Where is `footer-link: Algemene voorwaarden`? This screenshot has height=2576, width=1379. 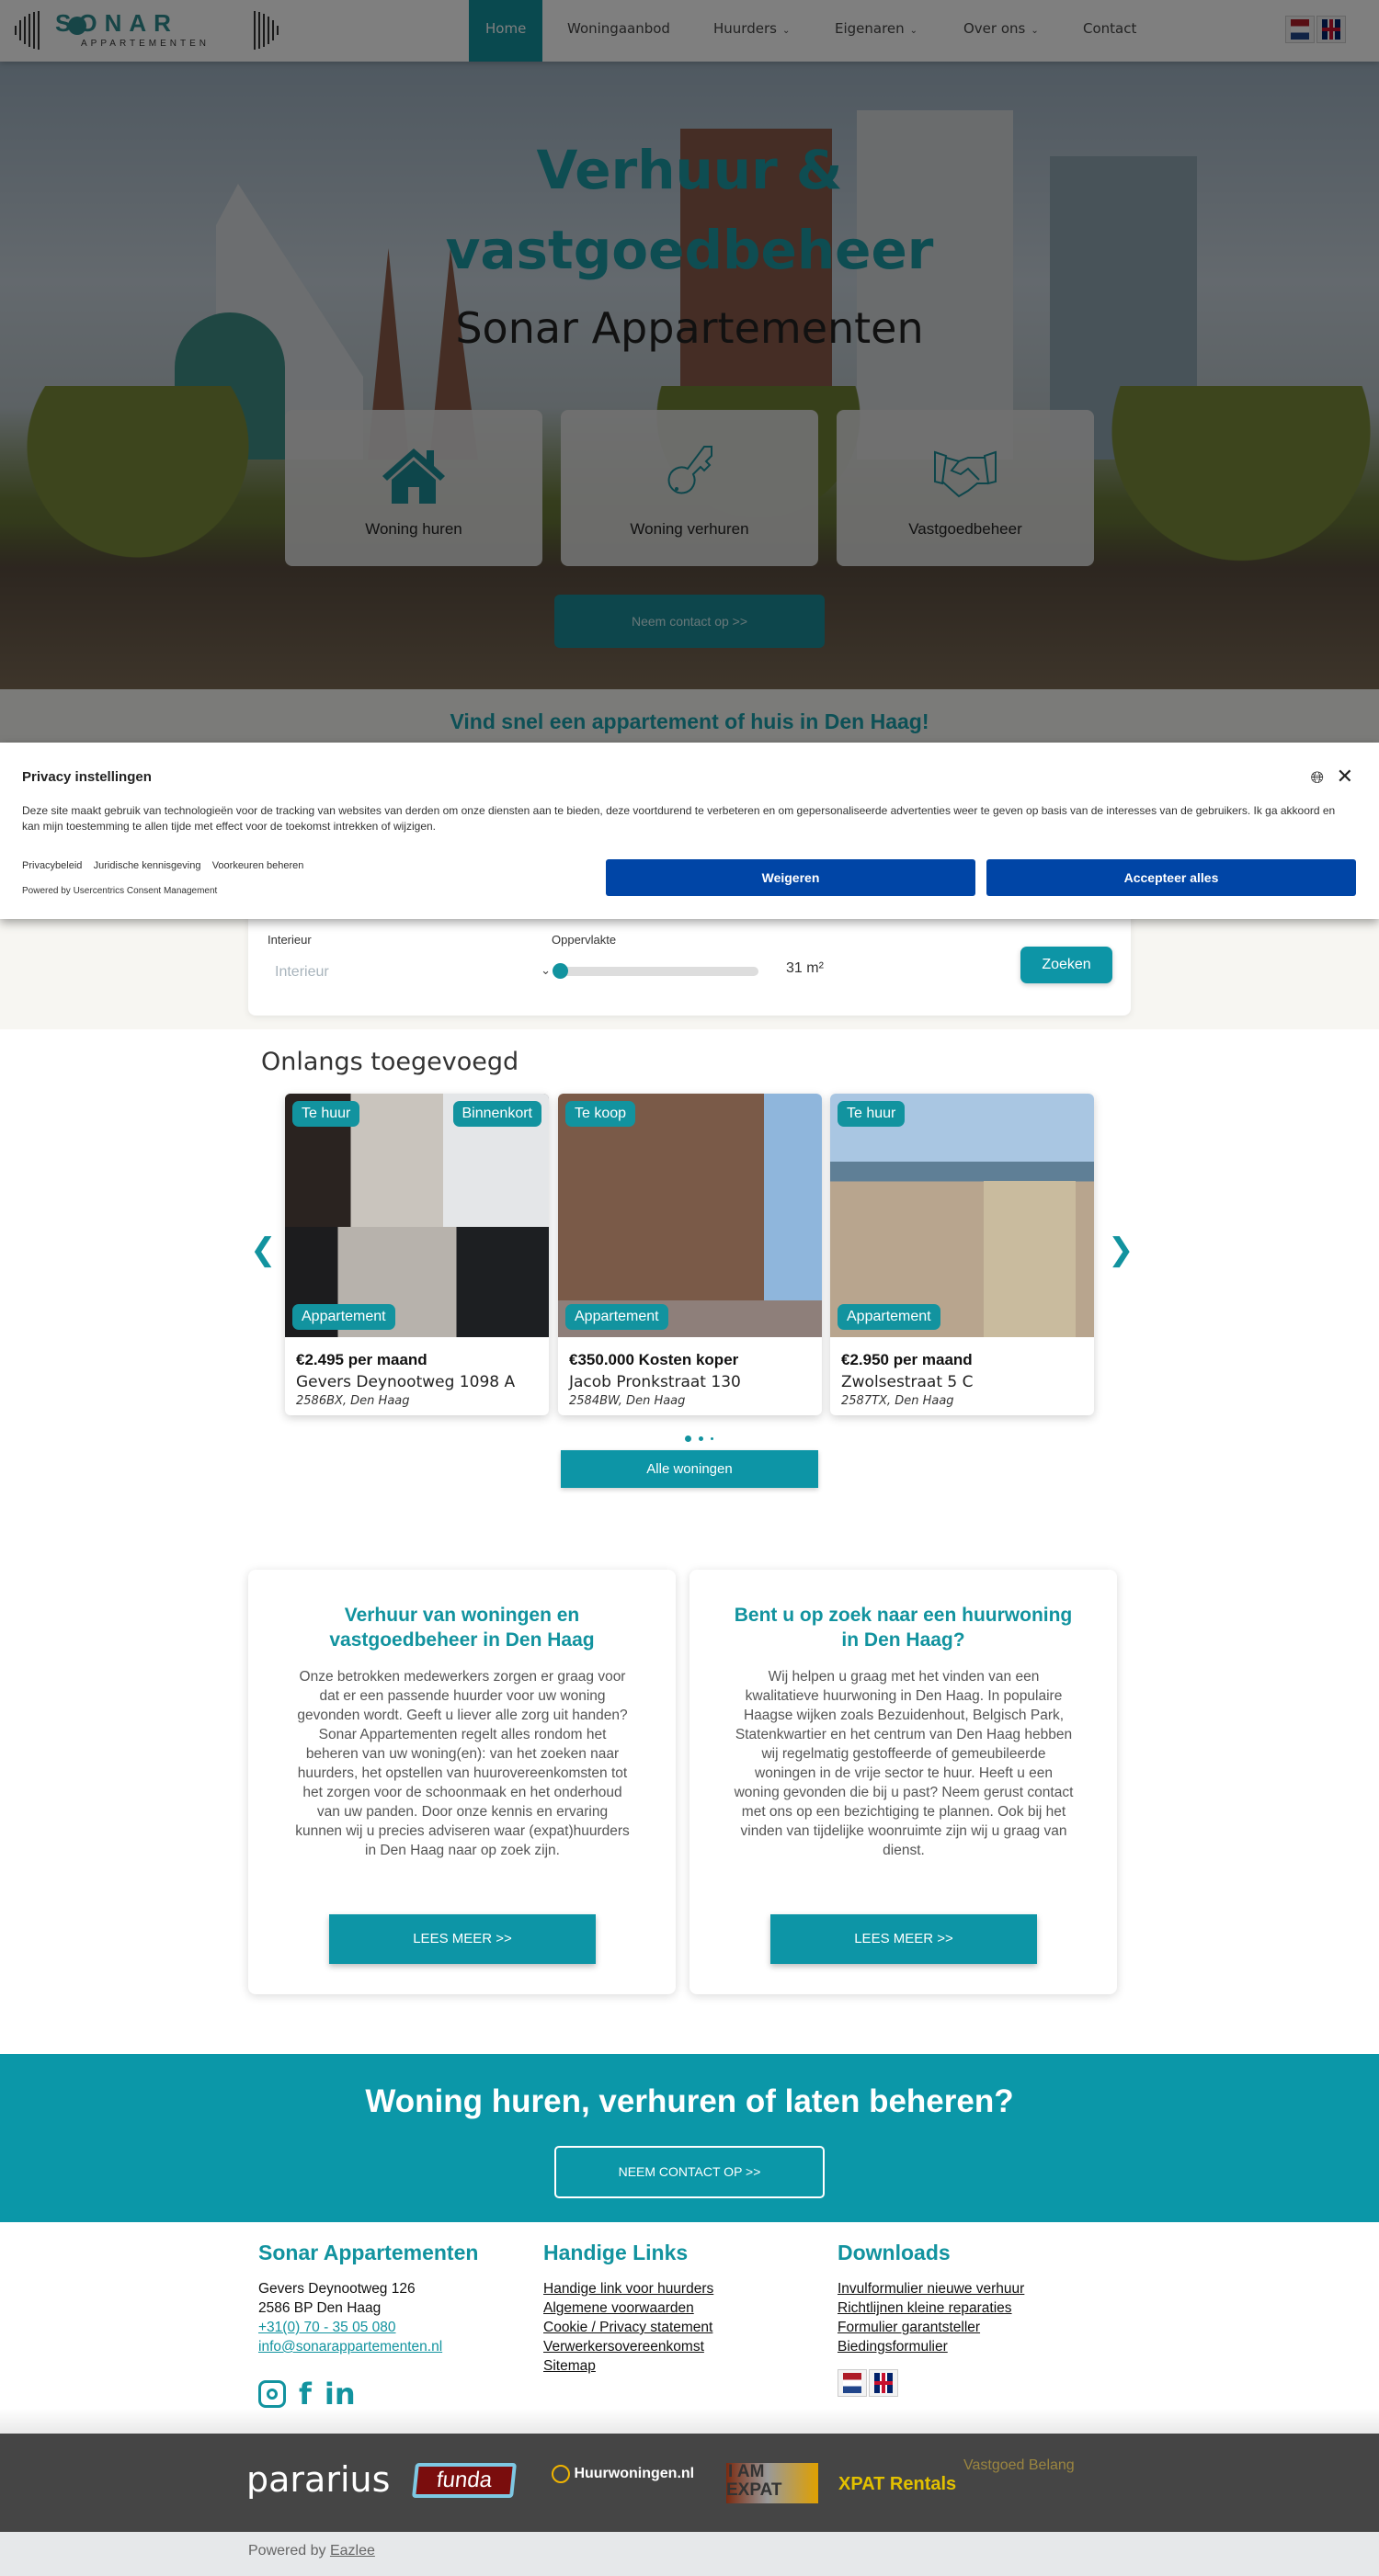 footer-link: Algemene voorwaarden is located at coordinates (628, 2308).